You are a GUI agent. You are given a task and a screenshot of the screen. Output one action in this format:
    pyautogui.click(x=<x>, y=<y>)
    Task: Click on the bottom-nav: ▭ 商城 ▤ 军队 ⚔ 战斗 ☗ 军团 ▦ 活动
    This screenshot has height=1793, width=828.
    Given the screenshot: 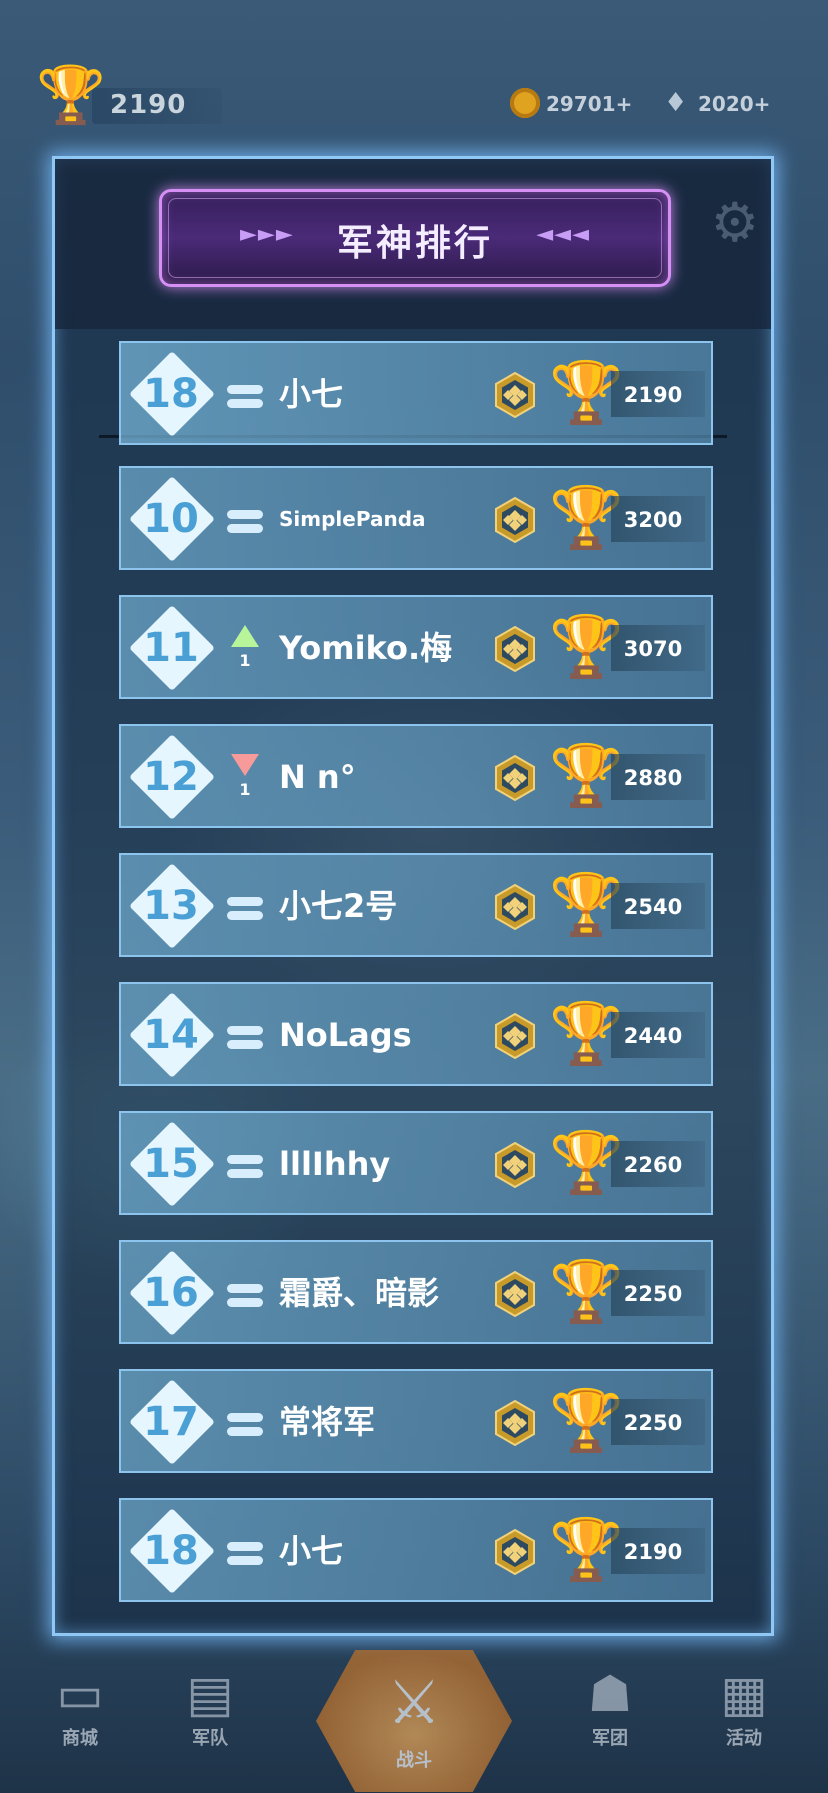 What is the action you would take?
    pyautogui.click(x=414, y=1716)
    